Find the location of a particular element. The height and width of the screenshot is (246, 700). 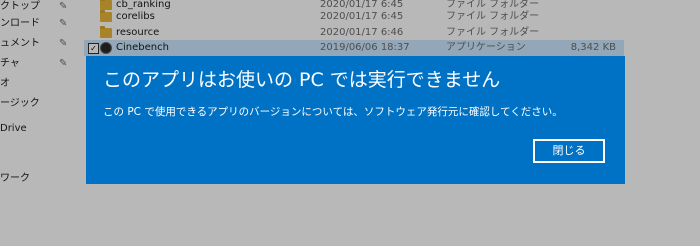

dialog-title: このアプリはお使いの PC では実行できません is located at coordinates (302, 80).